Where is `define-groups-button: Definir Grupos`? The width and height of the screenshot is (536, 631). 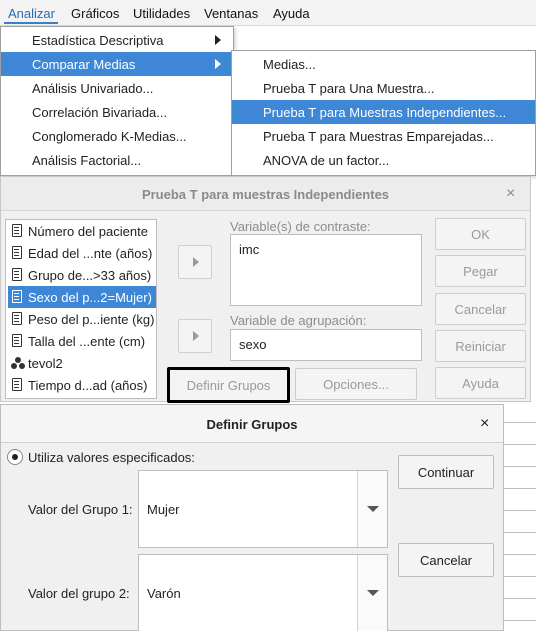
define-groups-button: Definir Grupos is located at coordinates (228, 385).